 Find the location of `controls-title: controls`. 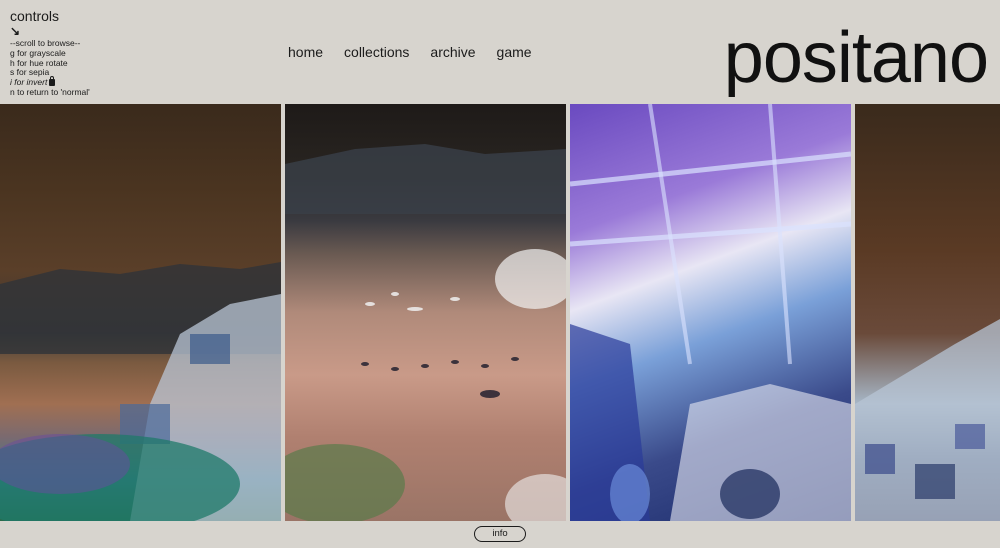

controls-title: controls is located at coordinates (35, 16).